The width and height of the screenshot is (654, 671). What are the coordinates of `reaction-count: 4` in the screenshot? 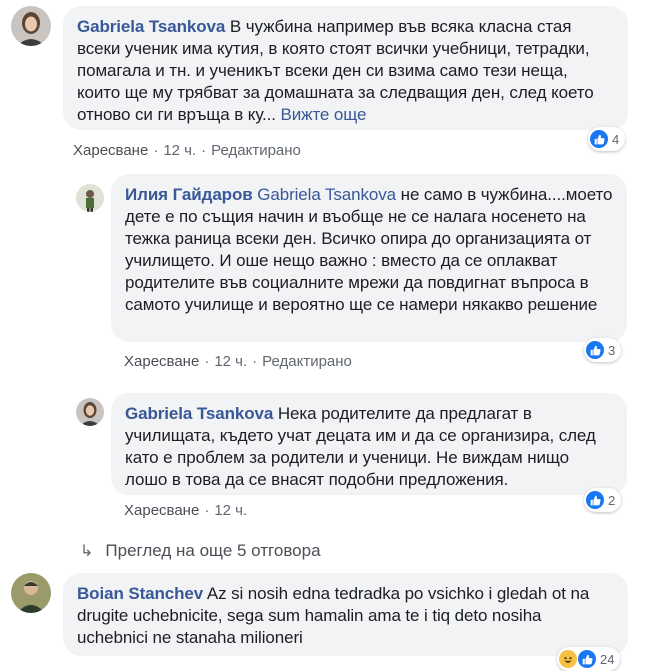 It's located at (616, 139).